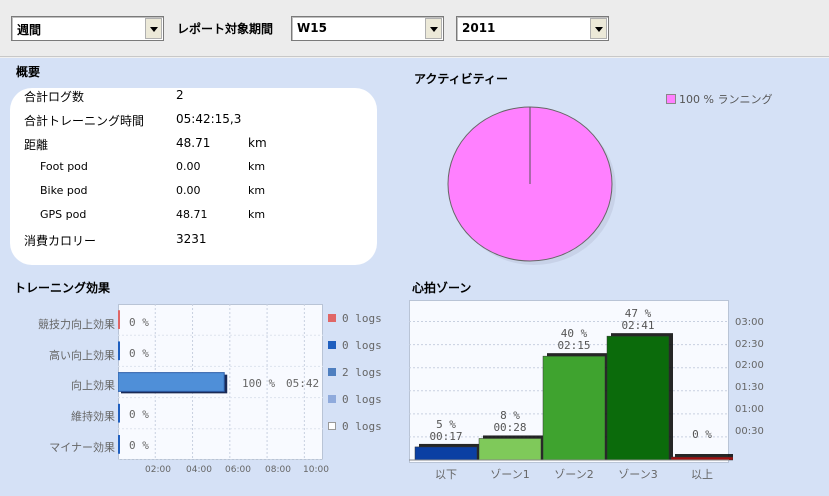 The height and width of the screenshot is (496, 829). I want to click on summary-label: GPS pod, so click(63, 214).